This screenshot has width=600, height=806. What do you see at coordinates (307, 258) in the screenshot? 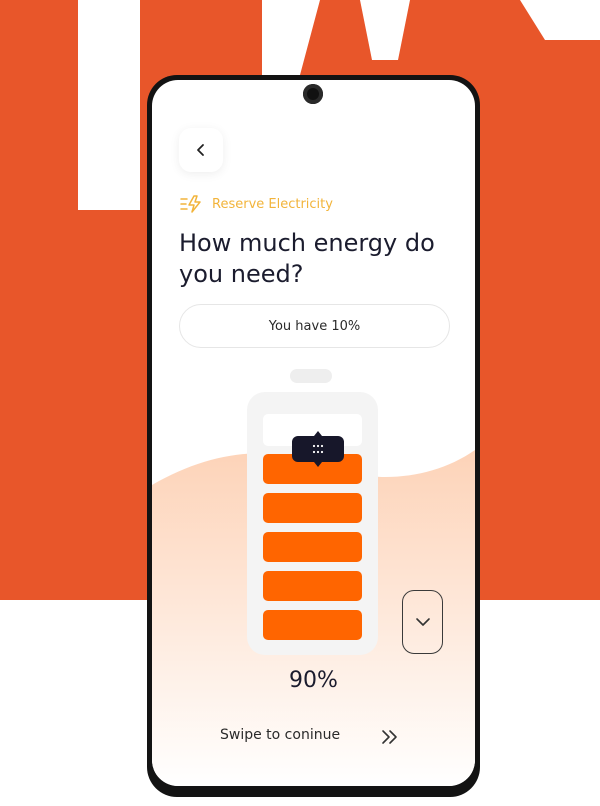
I see `page-title: How much energy do you need?` at bounding box center [307, 258].